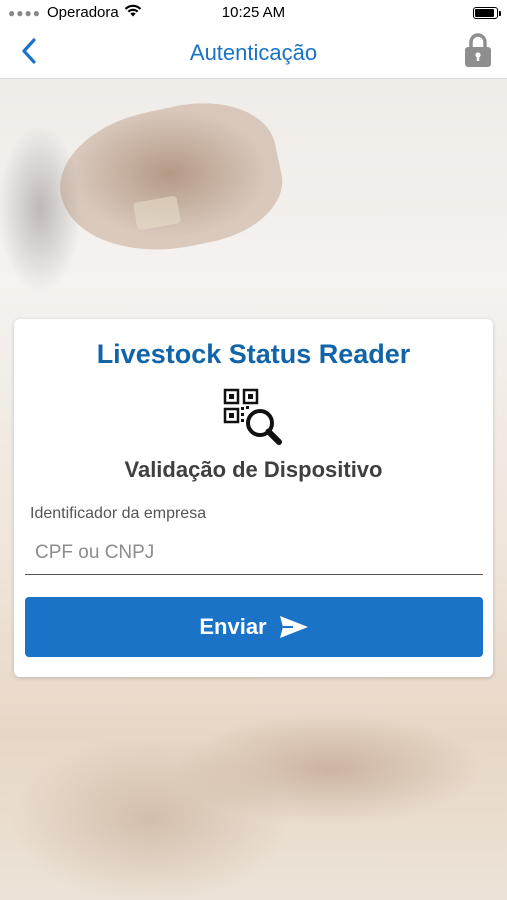 The image size is (507, 900). I want to click on battery-icon, so click(487, 13).